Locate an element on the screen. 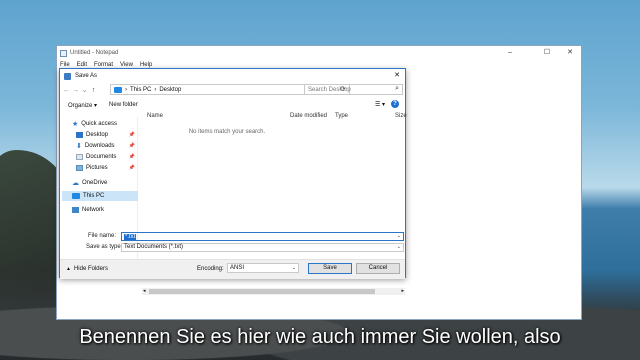  column-name: Name is located at coordinates (155, 116).